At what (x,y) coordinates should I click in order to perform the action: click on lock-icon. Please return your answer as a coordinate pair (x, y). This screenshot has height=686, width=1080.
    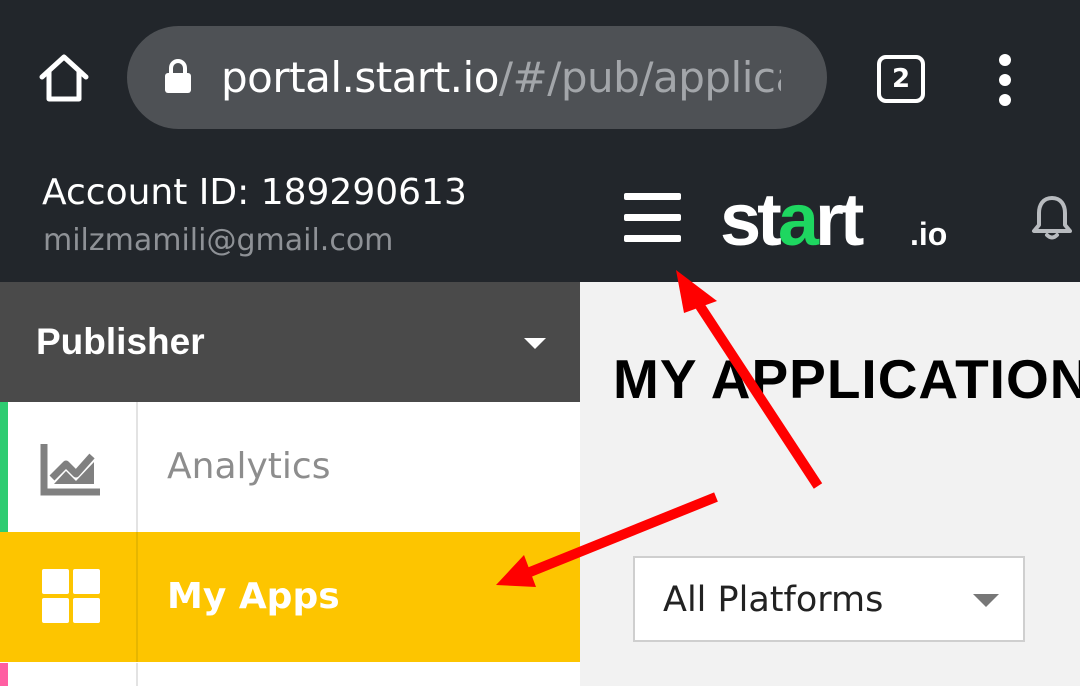
    Looking at the image, I should click on (178, 76).